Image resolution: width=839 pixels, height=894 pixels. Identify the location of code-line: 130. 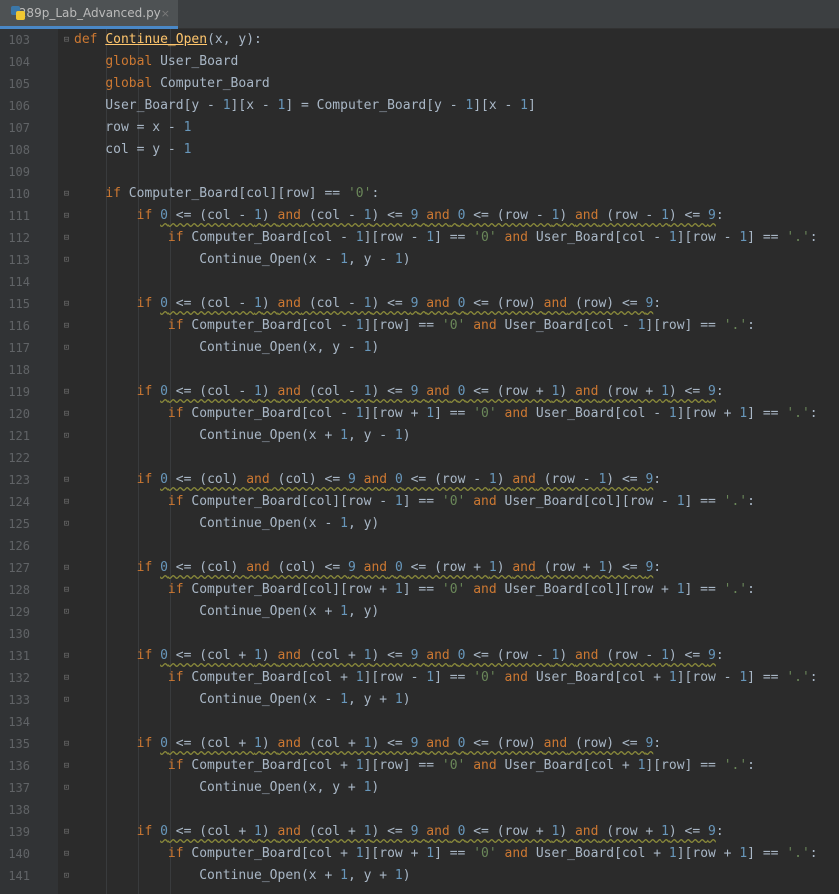
(419, 634).